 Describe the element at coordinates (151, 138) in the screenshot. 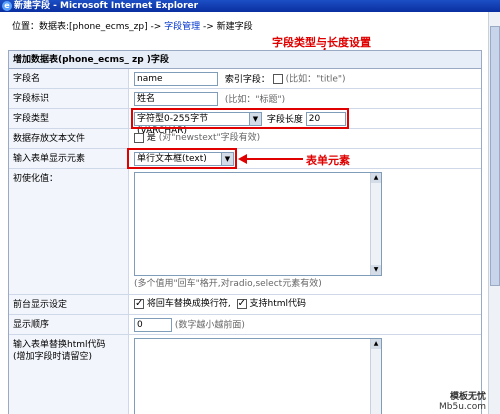

I see `text-store-option: 是` at that location.